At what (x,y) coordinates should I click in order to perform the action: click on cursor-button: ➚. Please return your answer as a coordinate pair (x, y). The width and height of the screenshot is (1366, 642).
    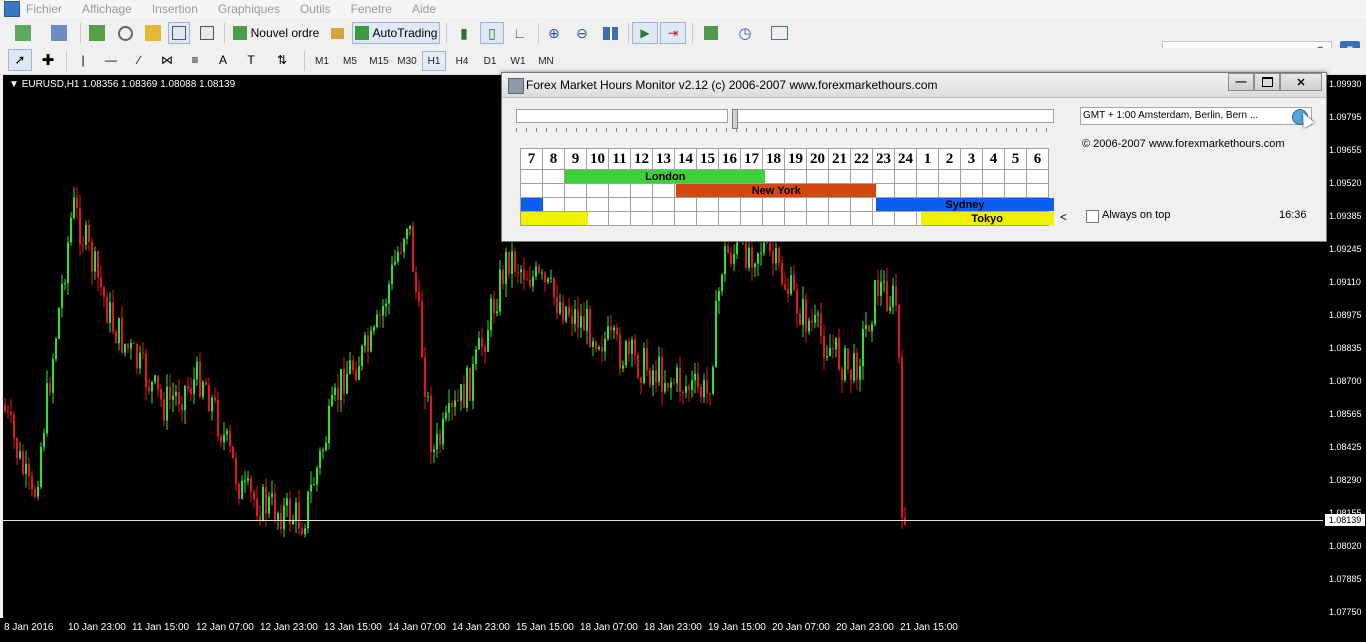
    Looking at the image, I should click on (20, 60).